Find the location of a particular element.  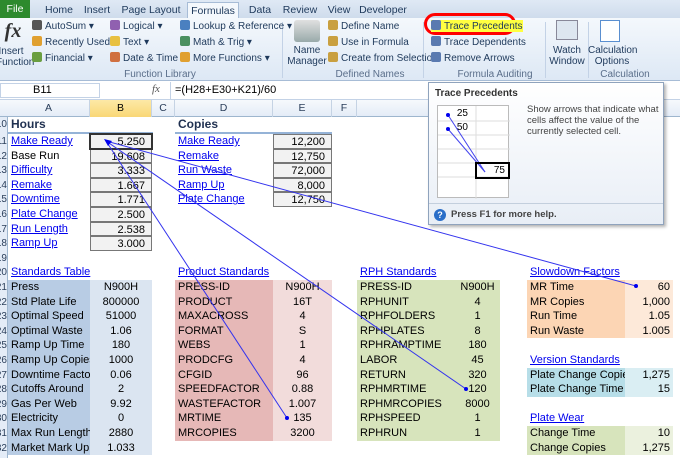

example-value: 75 is located at coordinates (499, 170).